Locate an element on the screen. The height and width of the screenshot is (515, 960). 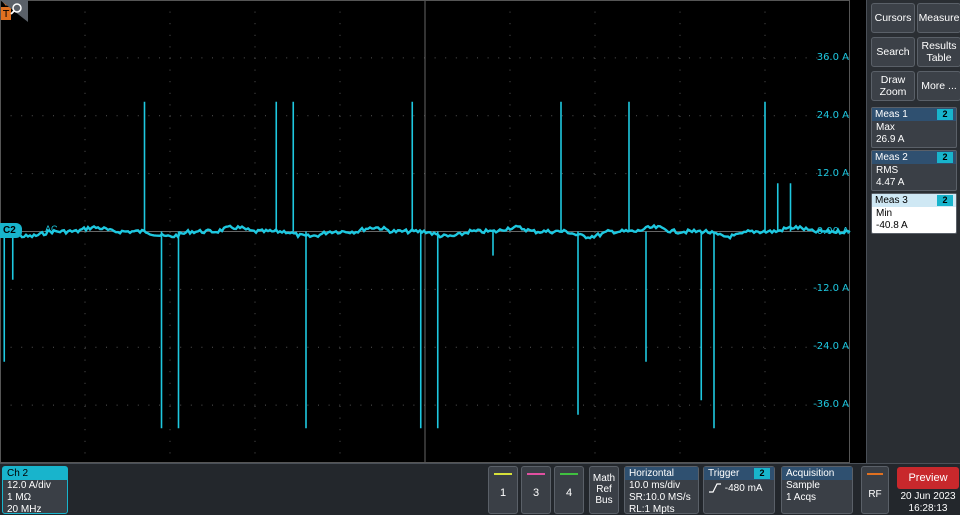
channel-2-badge: Ch 2 12.0 A/div 1 MΩ 20 MHz is located at coordinates (35, 490).